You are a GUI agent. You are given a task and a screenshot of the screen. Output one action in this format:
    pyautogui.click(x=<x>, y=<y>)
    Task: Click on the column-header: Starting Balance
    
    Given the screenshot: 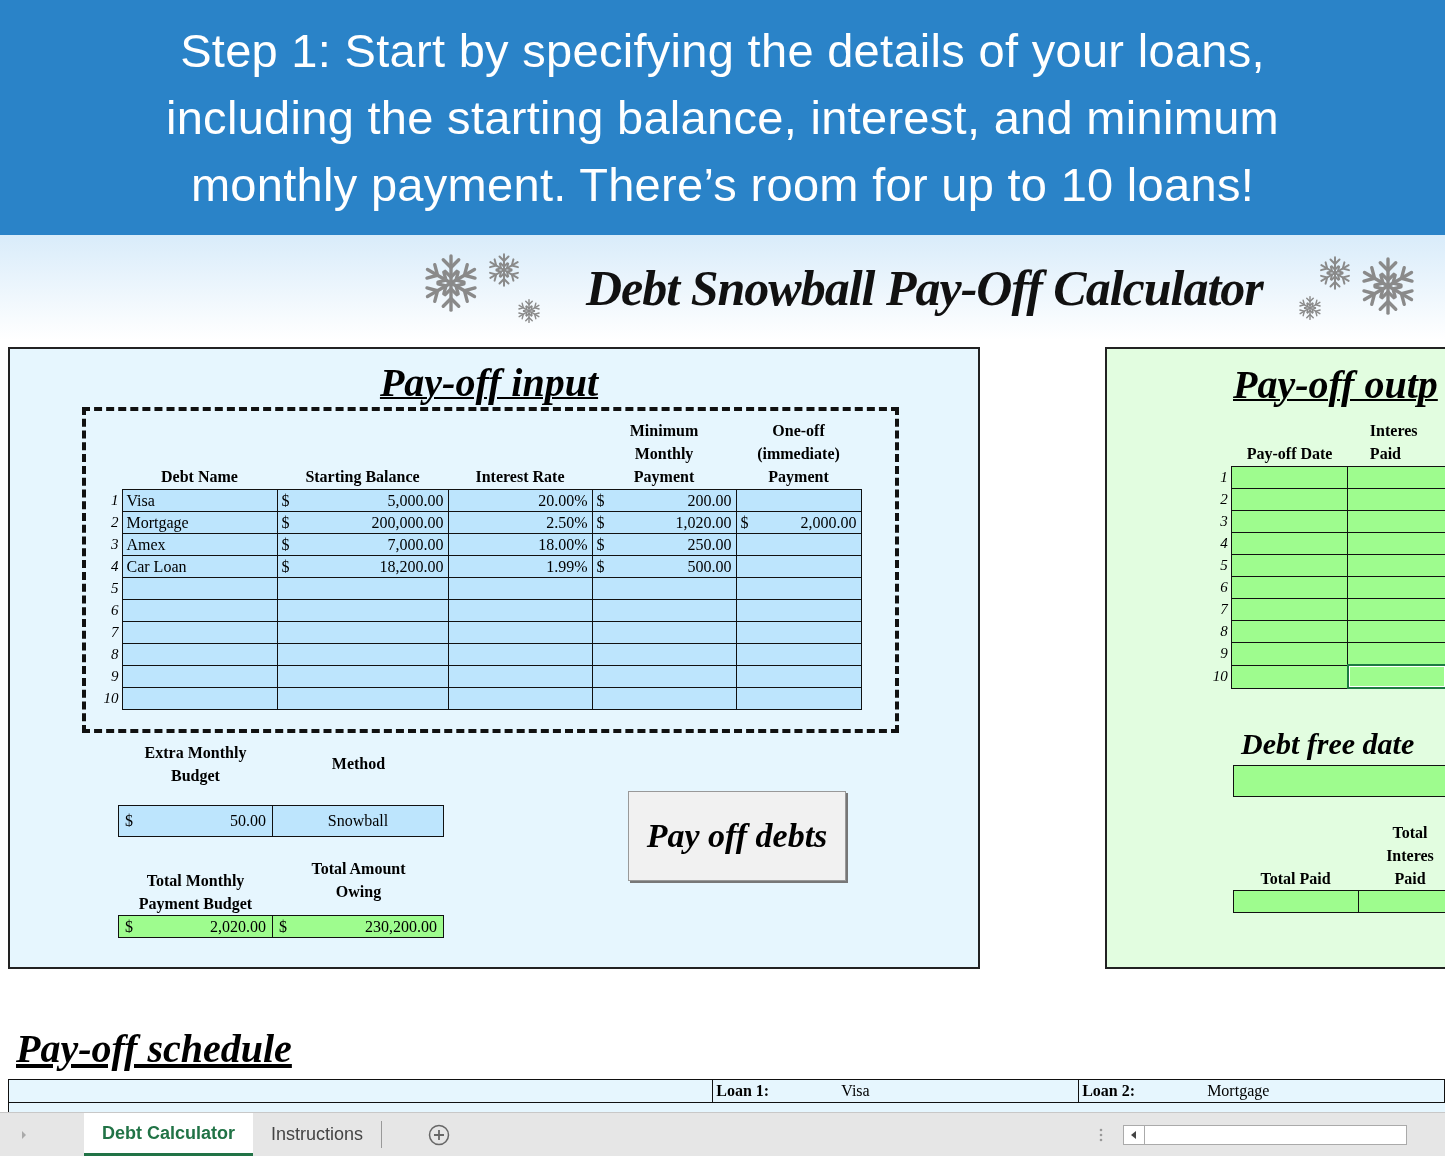 What is the action you would take?
    pyautogui.click(x=362, y=454)
    